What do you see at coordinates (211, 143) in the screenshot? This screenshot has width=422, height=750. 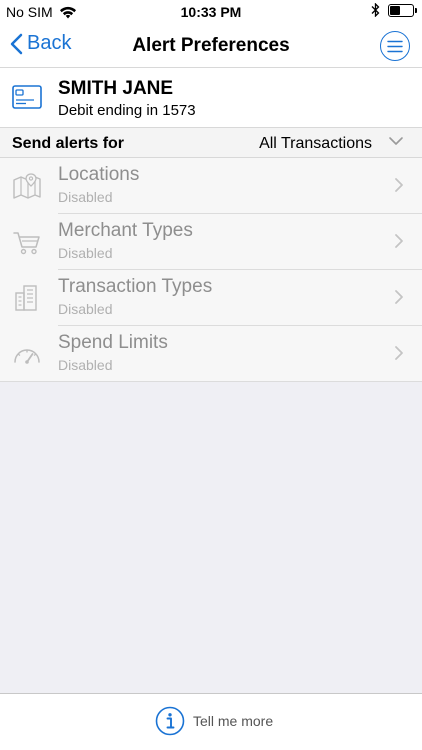 I see `send-alerts-selector: Send alerts for All Transactions` at bounding box center [211, 143].